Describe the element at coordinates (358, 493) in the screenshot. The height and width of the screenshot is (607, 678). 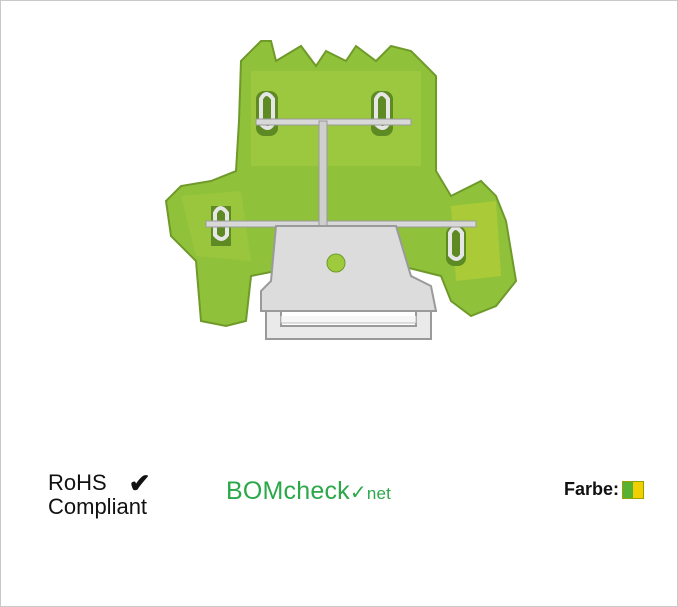
I see `checkmark-icon: ✓` at that location.